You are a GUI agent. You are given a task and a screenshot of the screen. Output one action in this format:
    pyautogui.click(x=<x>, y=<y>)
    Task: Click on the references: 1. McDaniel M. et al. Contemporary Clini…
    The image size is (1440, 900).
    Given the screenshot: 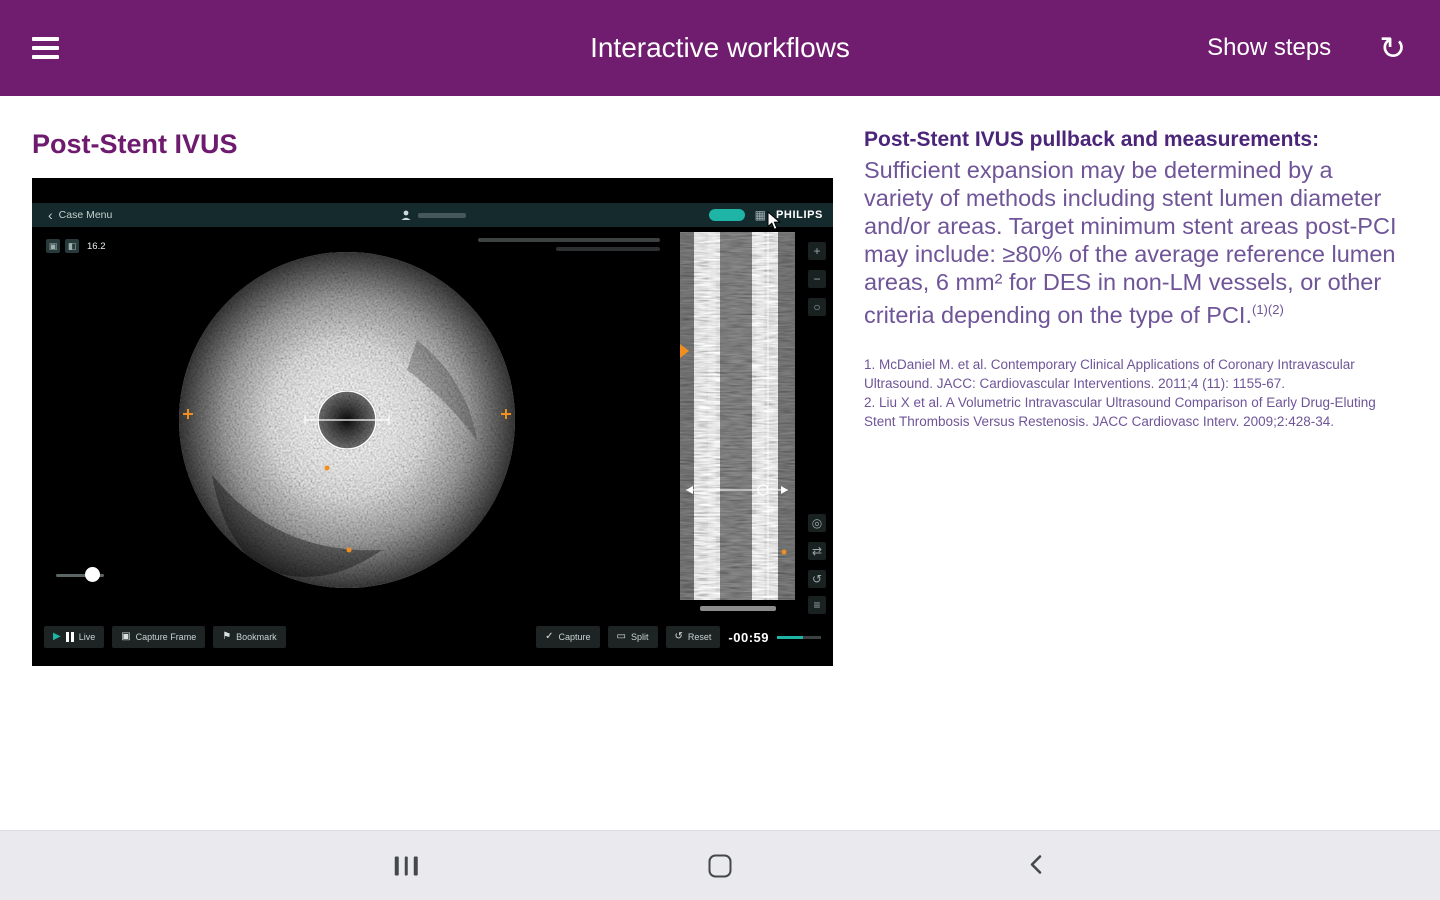 What is the action you would take?
    pyautogui.click(x=1131, y=393)
    